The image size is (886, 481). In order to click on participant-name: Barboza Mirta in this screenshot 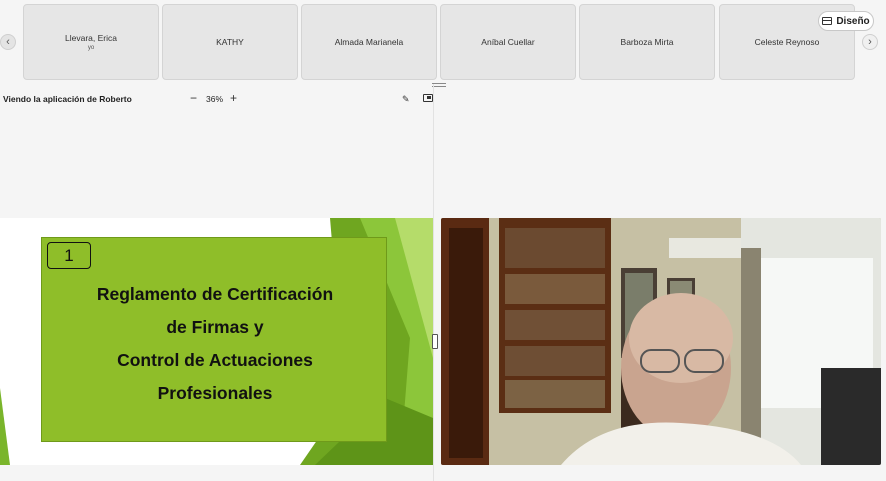, I will do `click(647, 42)`.